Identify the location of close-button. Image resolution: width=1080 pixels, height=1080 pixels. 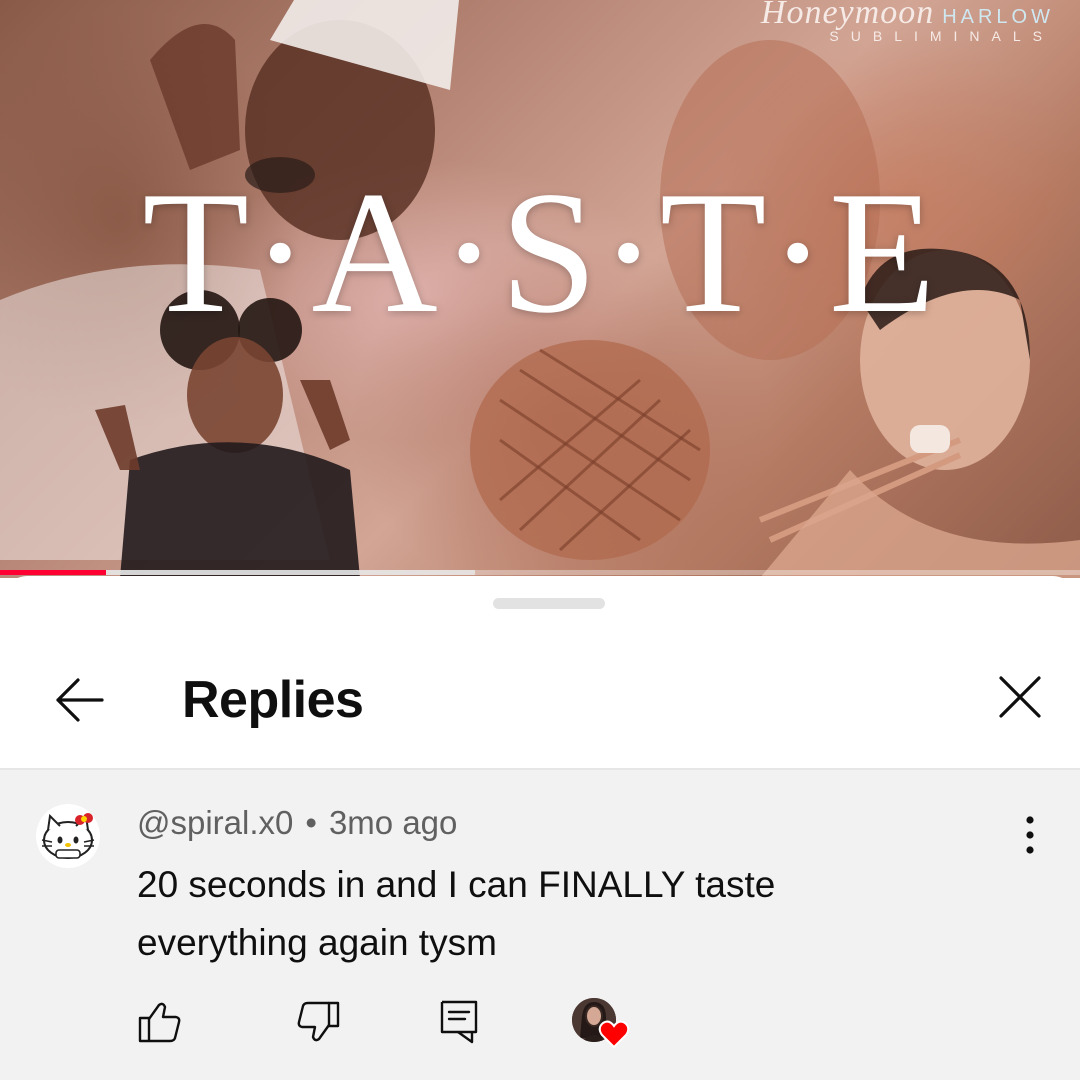
(1020, 697).